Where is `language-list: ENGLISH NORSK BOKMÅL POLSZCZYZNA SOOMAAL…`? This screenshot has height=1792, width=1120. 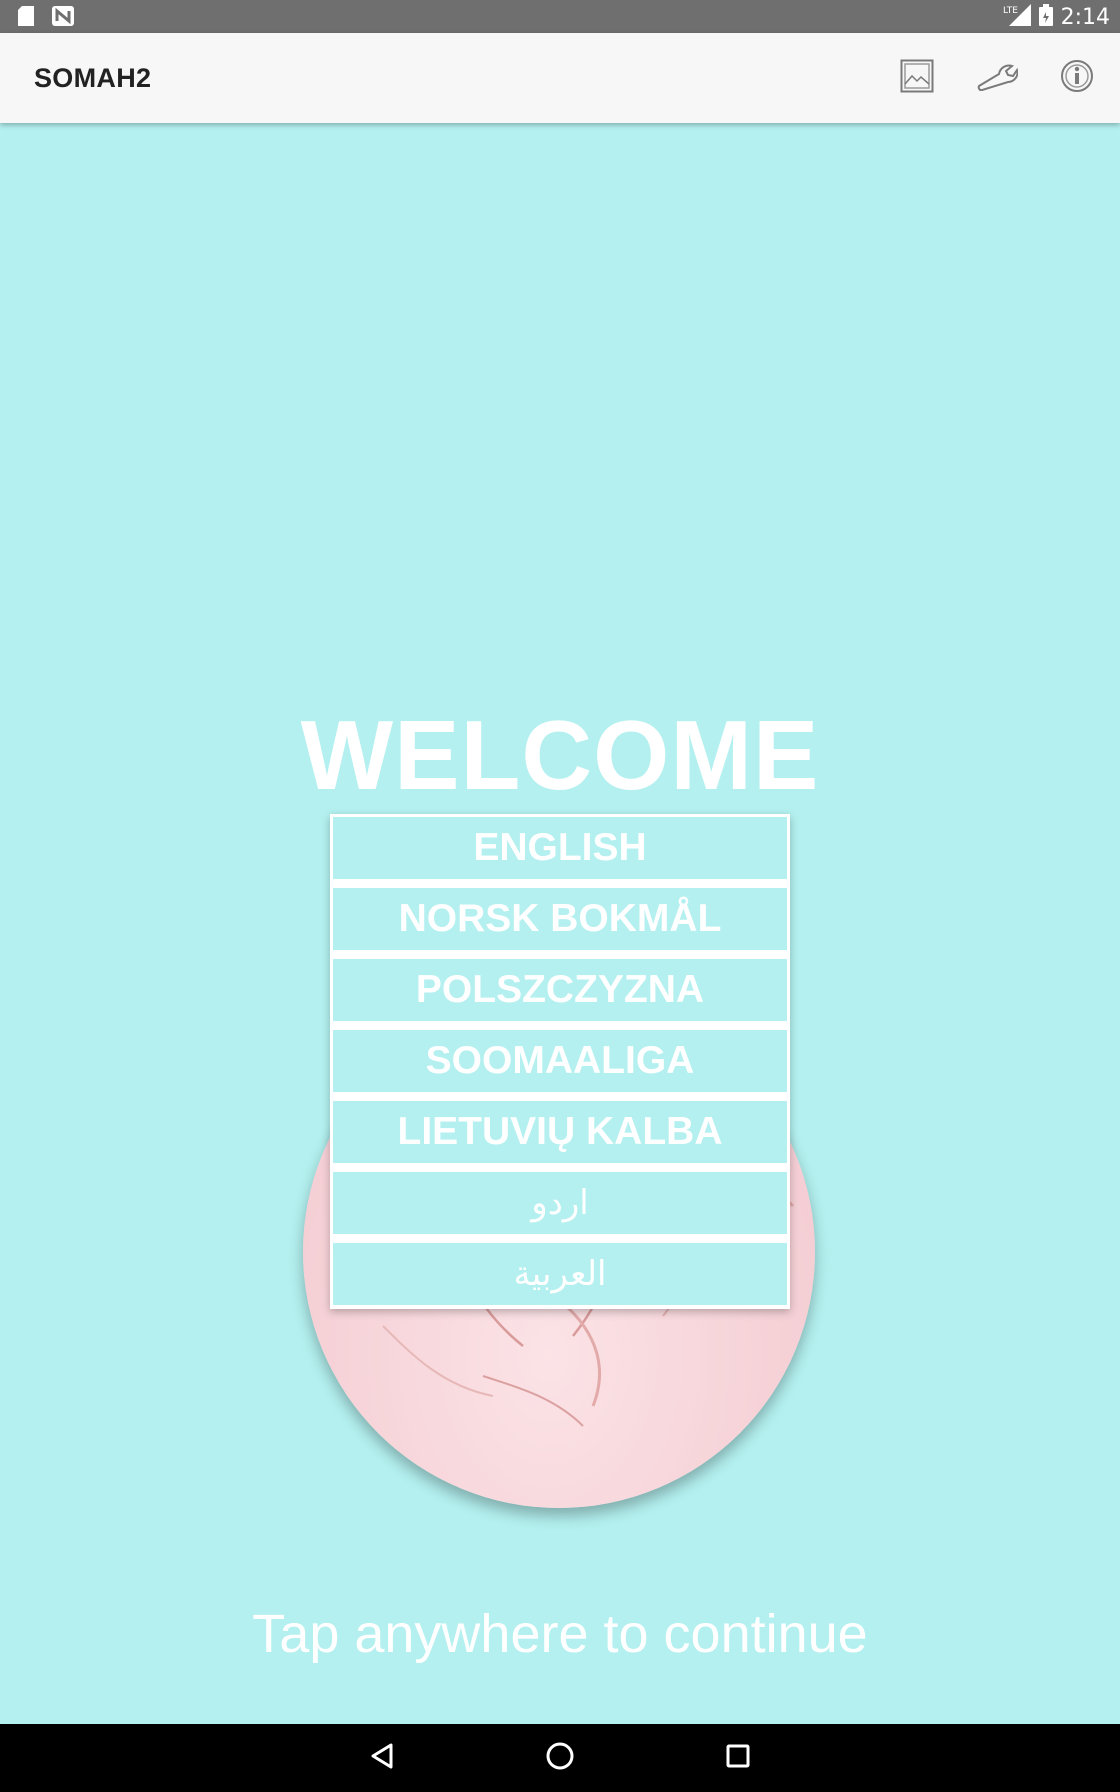 language-list: ENGLISH NORSK BOKMÅL POLSZCZYZNA SOOMAAL… is located at coordinates (560, 1061).